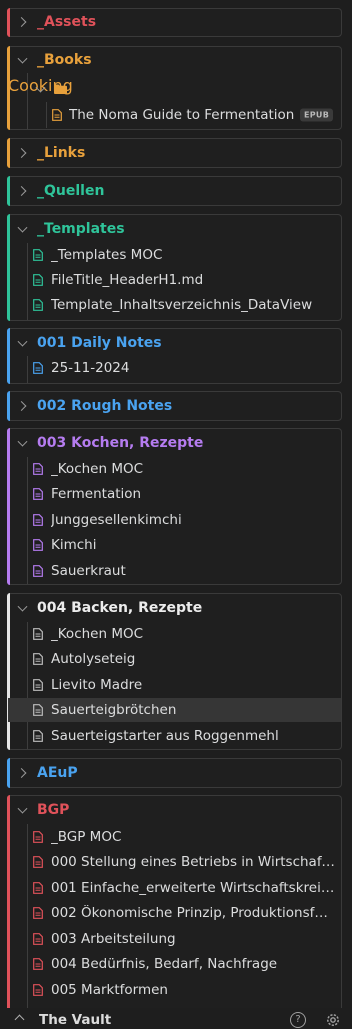 This screenshot has width=352, height=1029. What do you see at coordinates (174, 469) in the screenshot?
I see `file-kochen-moc: _Kochen MOC` at bounding box center [174, 469].